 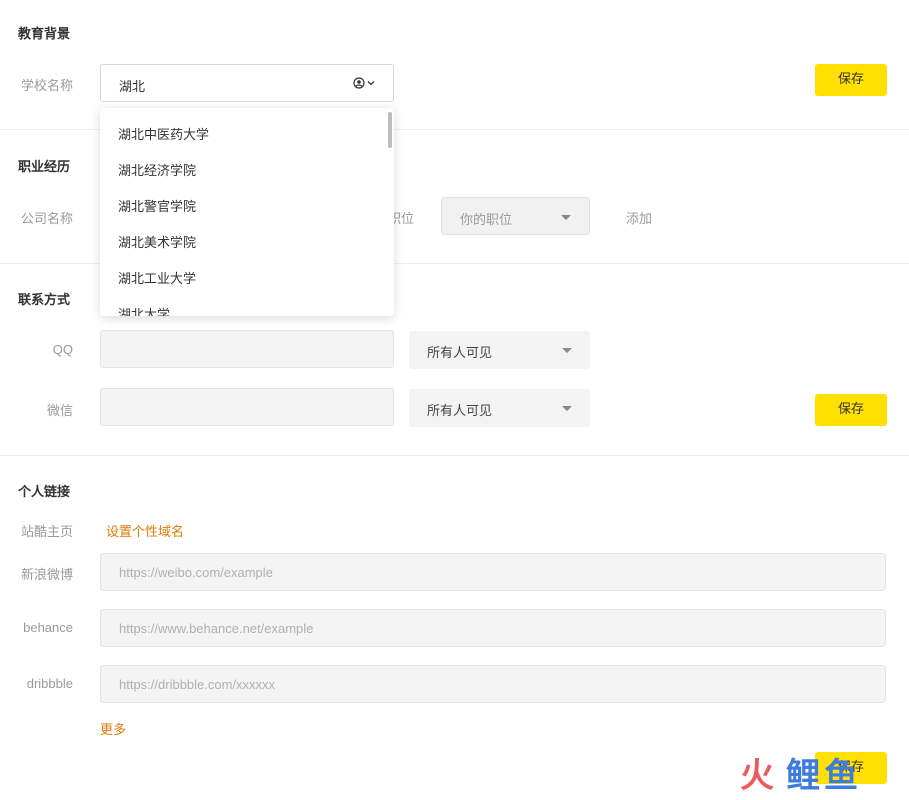 What do you see at coordinates (216, 628) in the screenshot?
I see `behance-input-placeholder: https://www.behance.net/example` at bounding box center [216, 628].